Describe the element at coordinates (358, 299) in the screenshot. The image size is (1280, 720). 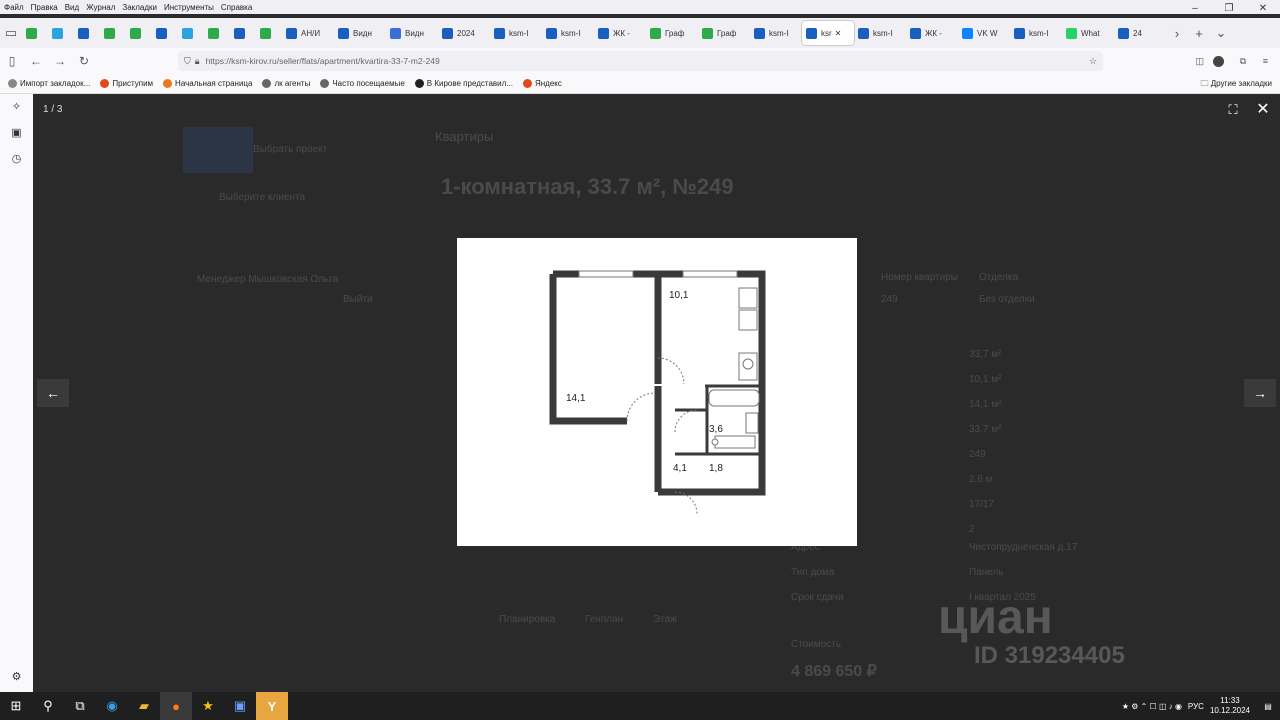
I see `logout-link: Выйти` at that location.